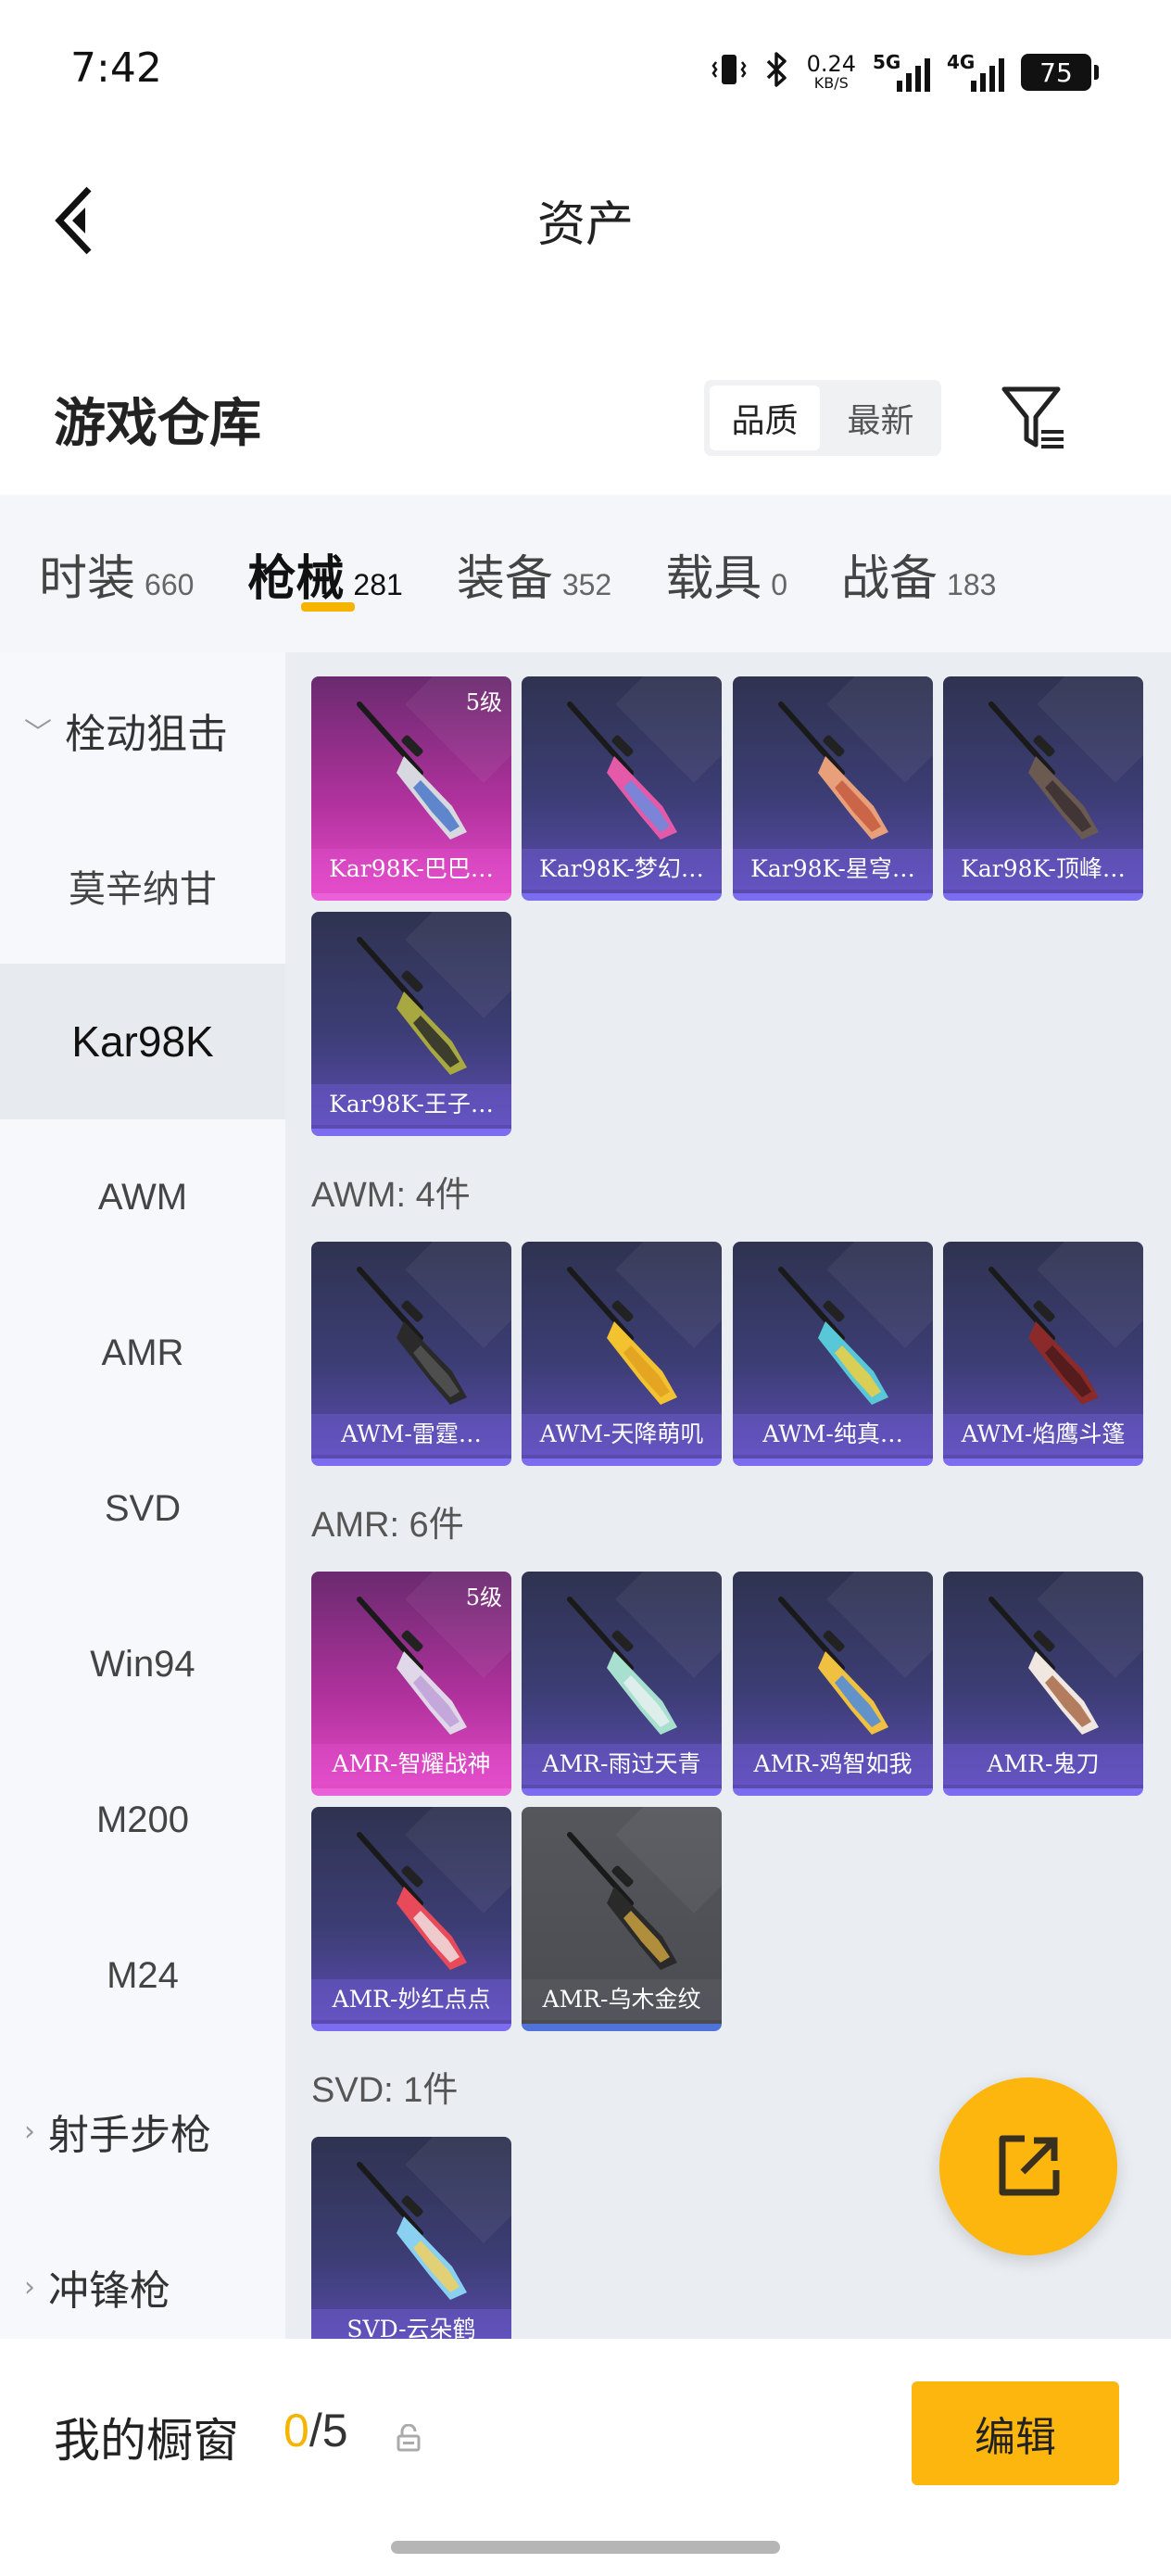  What do you see at coordinates (147, 2441) in the screenshot?
I see `showcase-label: 我的橱窗` at bounding box center [147, 2441].